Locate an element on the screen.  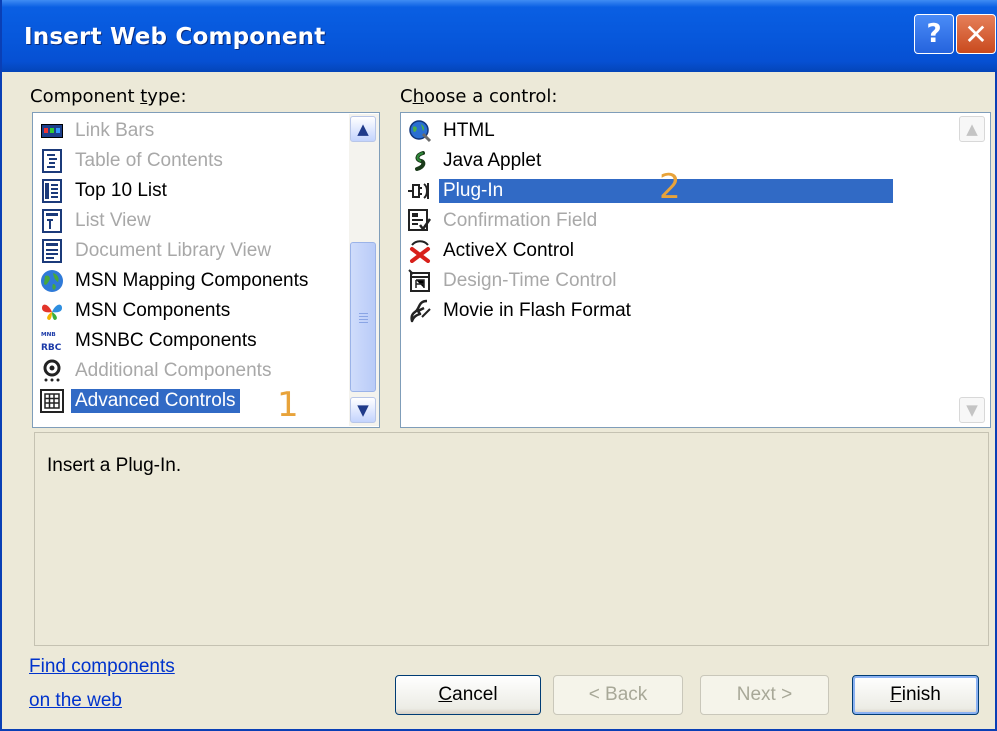
flash-movie-icon is located at coordinates (420, 311).